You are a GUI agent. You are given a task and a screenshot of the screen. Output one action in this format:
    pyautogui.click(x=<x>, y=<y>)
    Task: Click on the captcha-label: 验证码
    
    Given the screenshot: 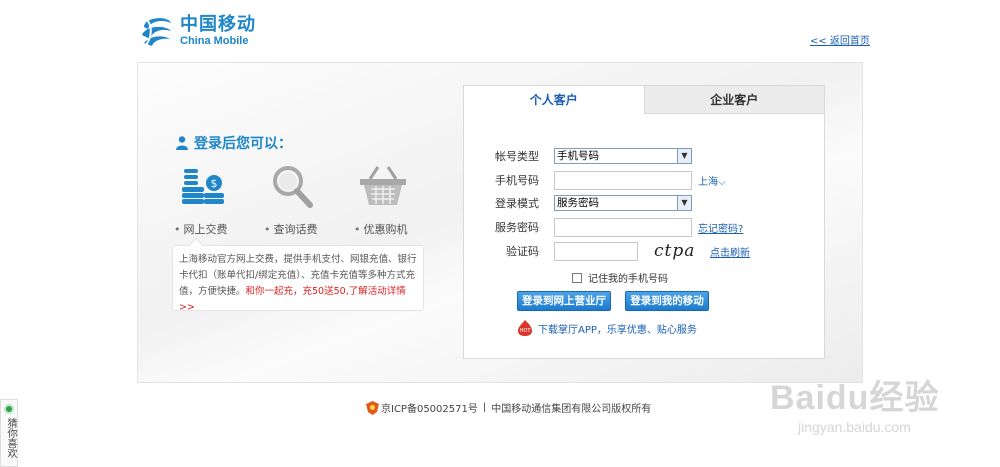 What is the action you would take?
    pyautogui.click(x=522, y=251)
    